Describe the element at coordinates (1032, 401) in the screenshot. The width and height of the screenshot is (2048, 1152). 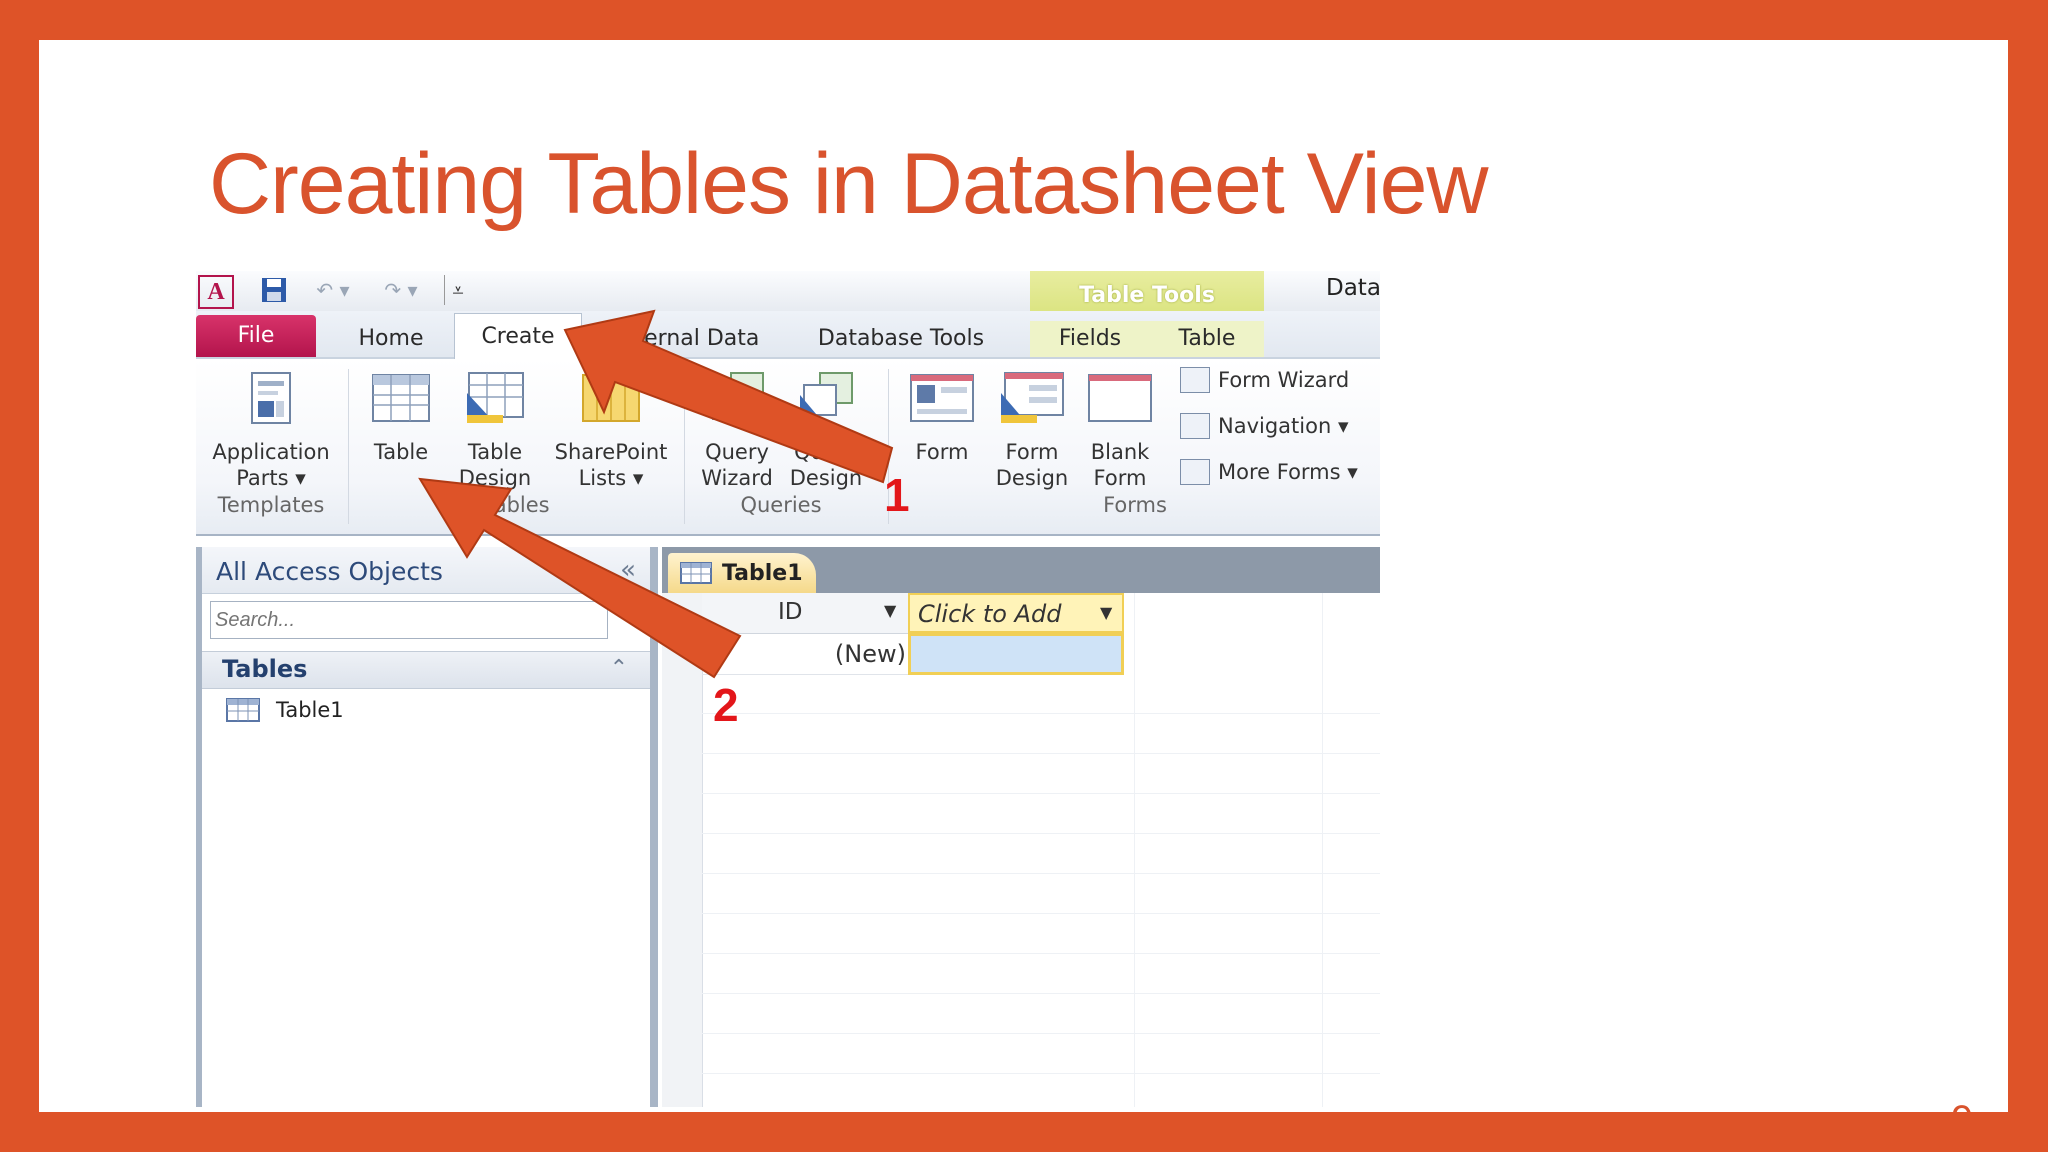
I see `form-design-icon` at that location.